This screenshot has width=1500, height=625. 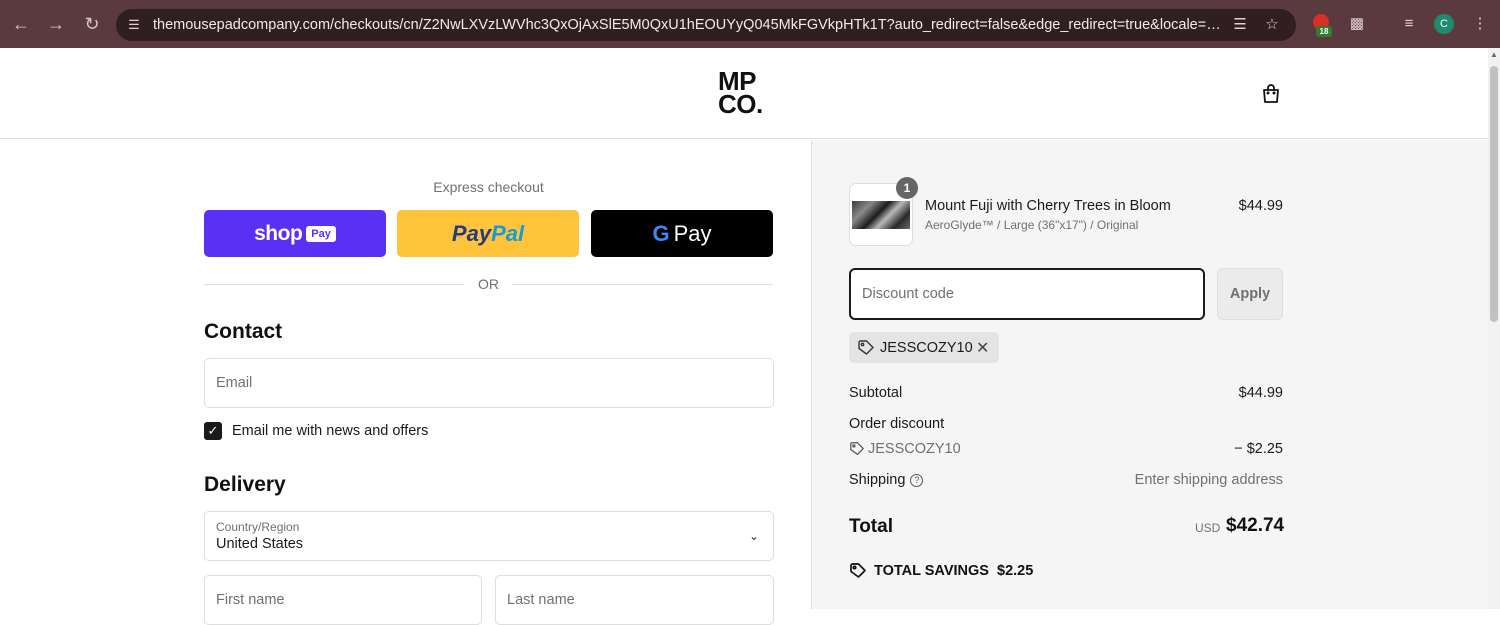 I want to click on shopping-bag-icon, so click(x=1271, y=94).